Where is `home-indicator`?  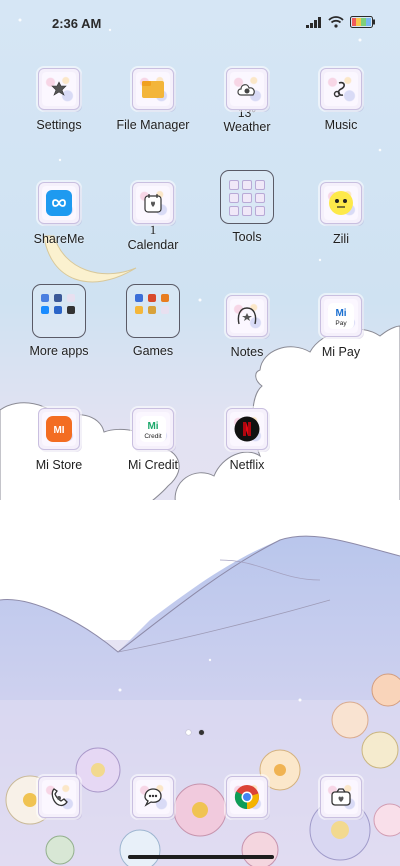 home-indicator is located at coordinates (201, 857).